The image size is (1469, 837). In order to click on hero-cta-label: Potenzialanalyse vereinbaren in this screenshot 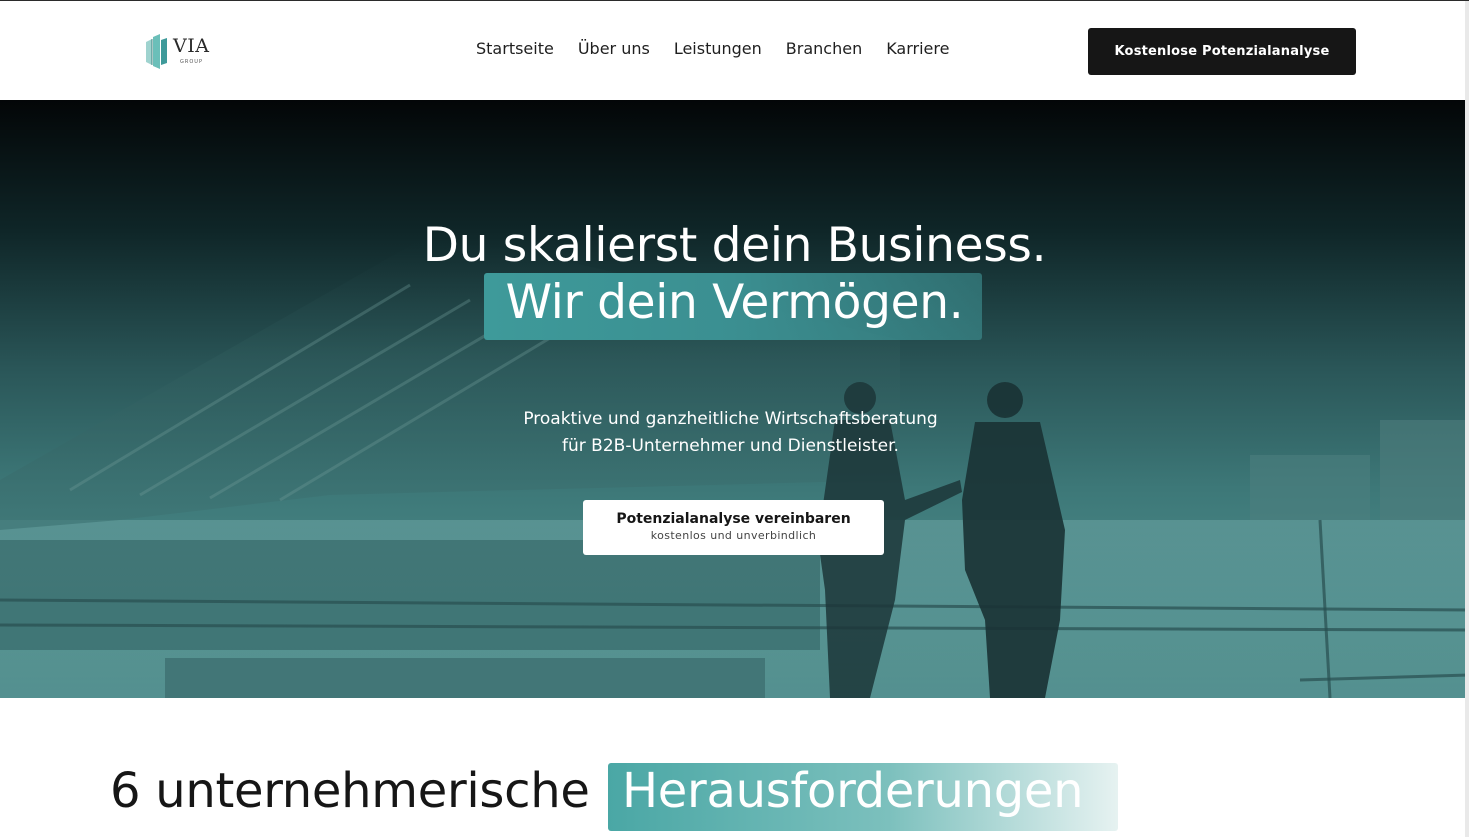, I will do `click(733, 519)`.